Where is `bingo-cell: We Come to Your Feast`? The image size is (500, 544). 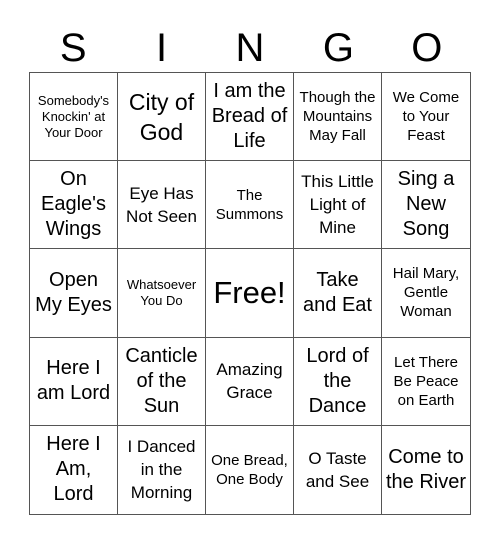 bingo-cell: We Come to Your Feast is located at coordinates (426, 117).